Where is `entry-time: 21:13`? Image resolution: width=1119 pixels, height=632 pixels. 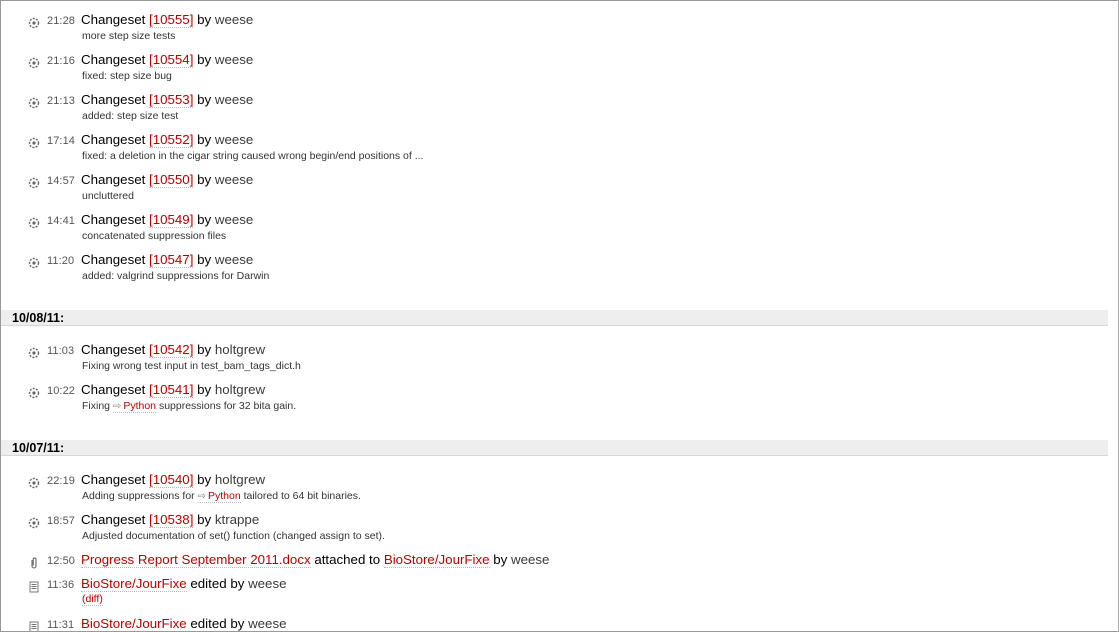
entry-time: 21:13 is located at coordinates (61, 101).